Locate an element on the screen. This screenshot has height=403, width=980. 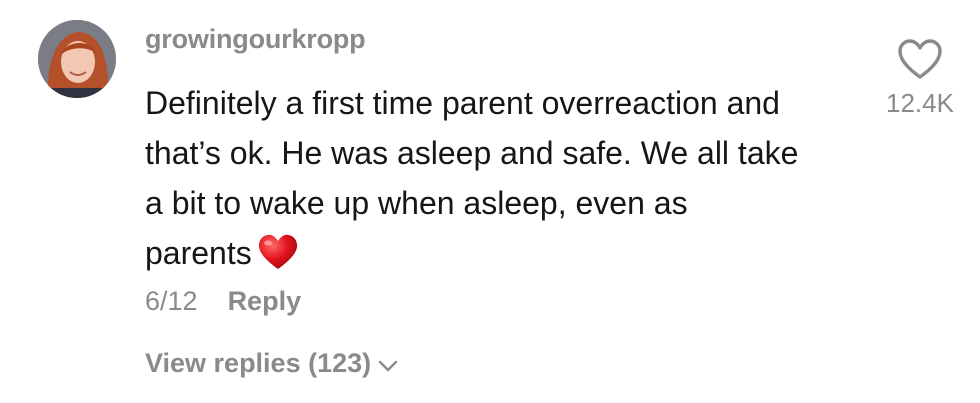
comment-text-line: parents is located at coordinates (198, 253).